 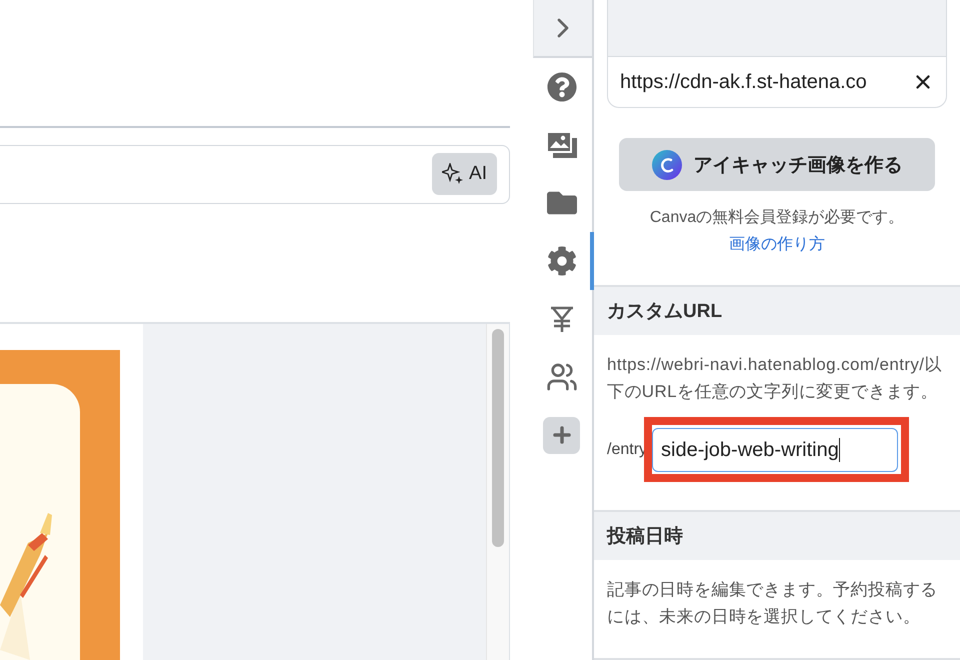 What do you see at coordinates (664, 312) in the screenshot?
I see `section-title: カスタムURL` at bounding box center [664, 312].